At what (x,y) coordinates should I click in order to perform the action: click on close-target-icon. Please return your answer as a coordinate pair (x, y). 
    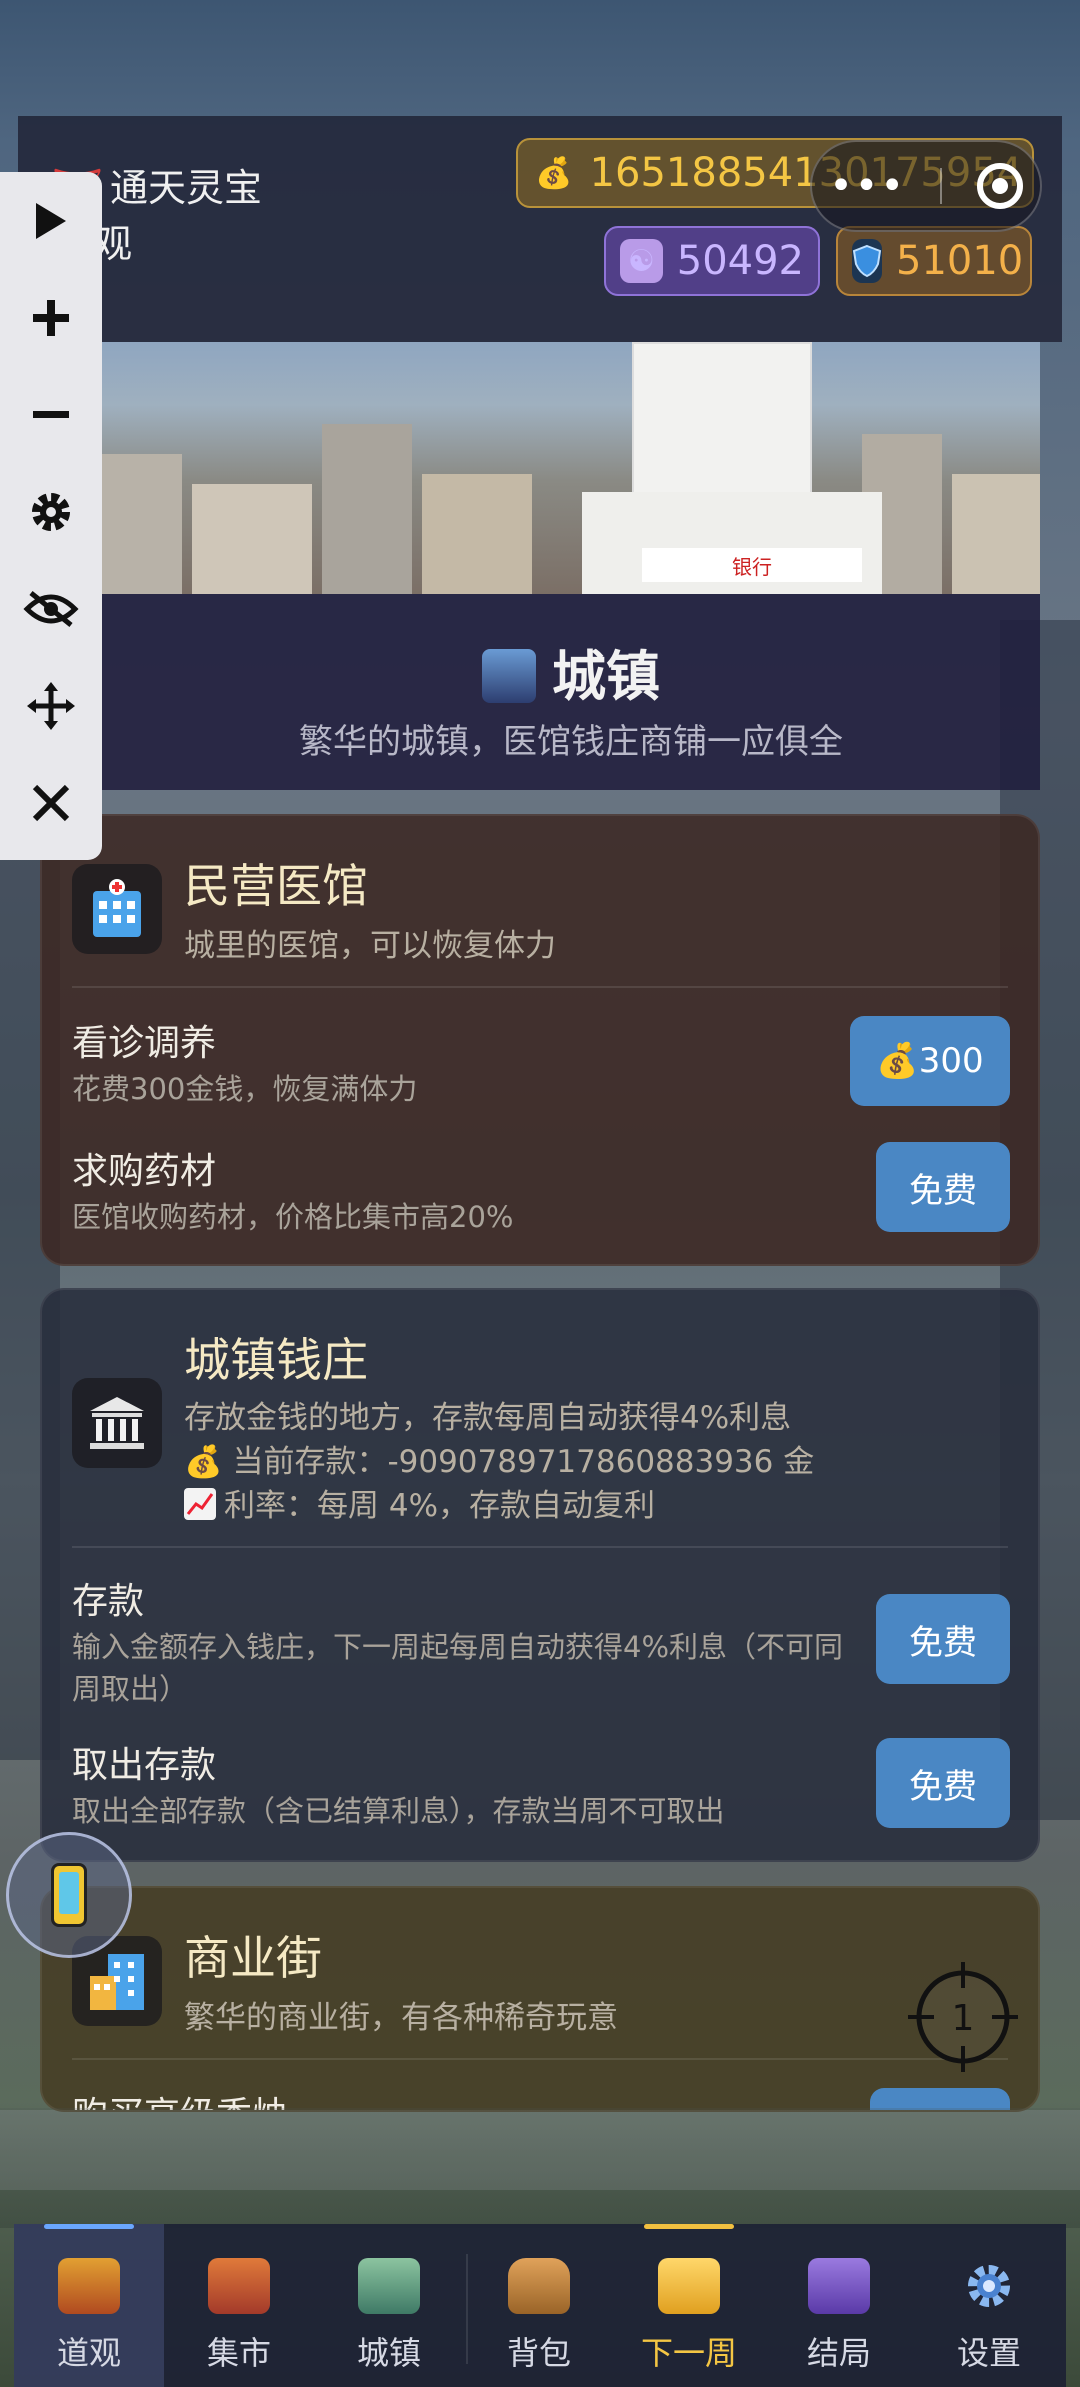
    Looking at the image, I should click on (999, 186).